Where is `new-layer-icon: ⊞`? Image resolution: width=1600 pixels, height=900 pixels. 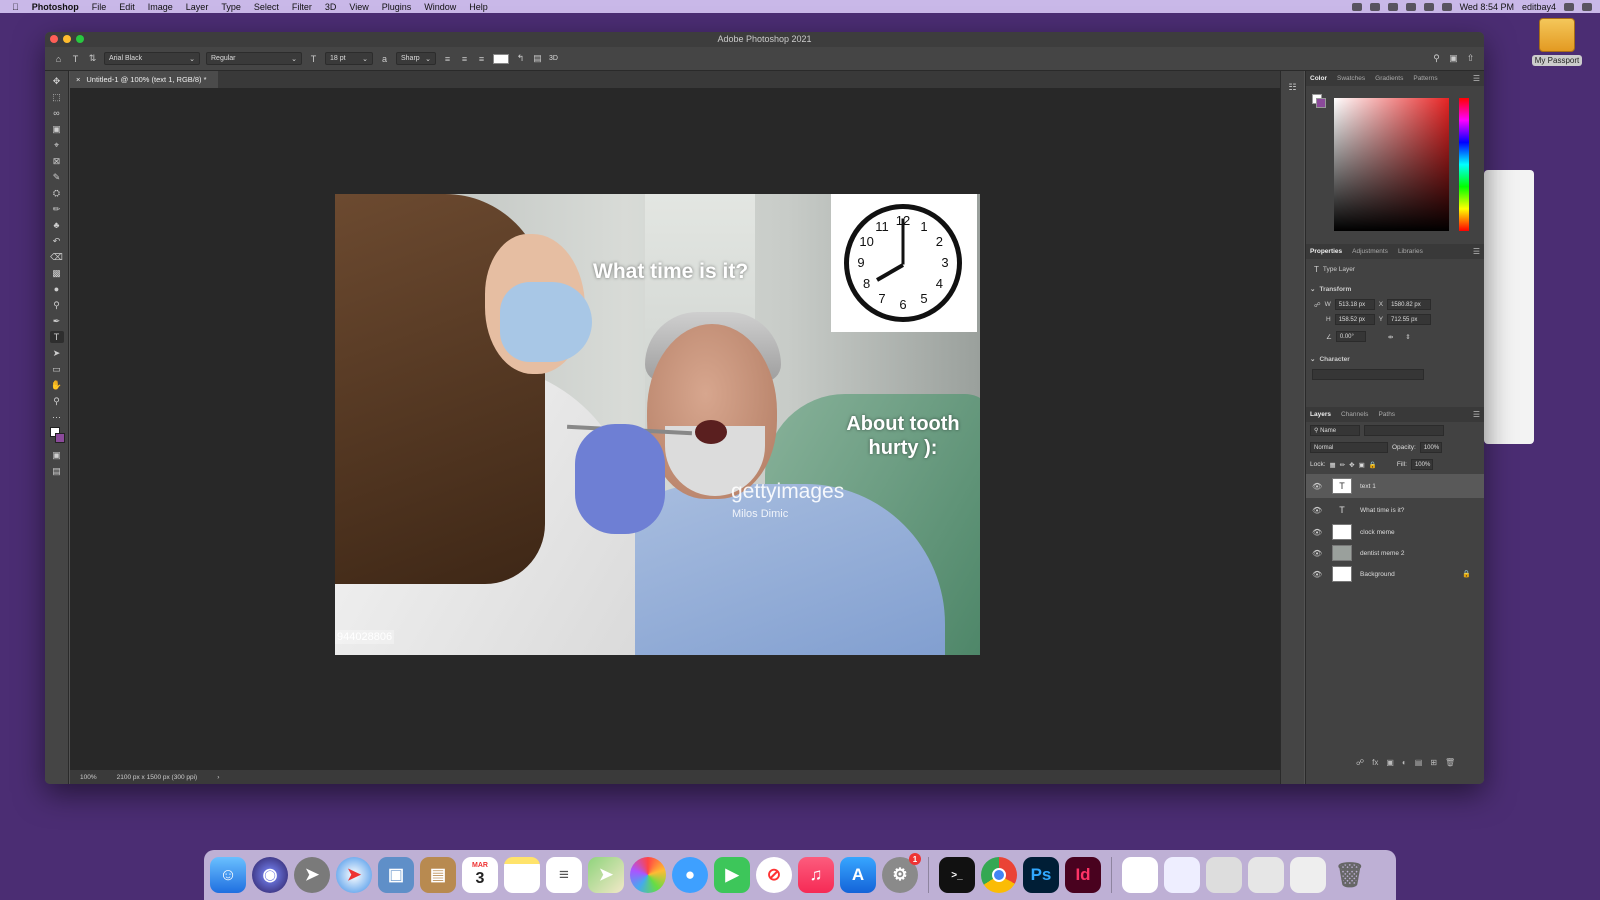
new-layer-icon: ⊞ is located at coordinates (1433, 762).